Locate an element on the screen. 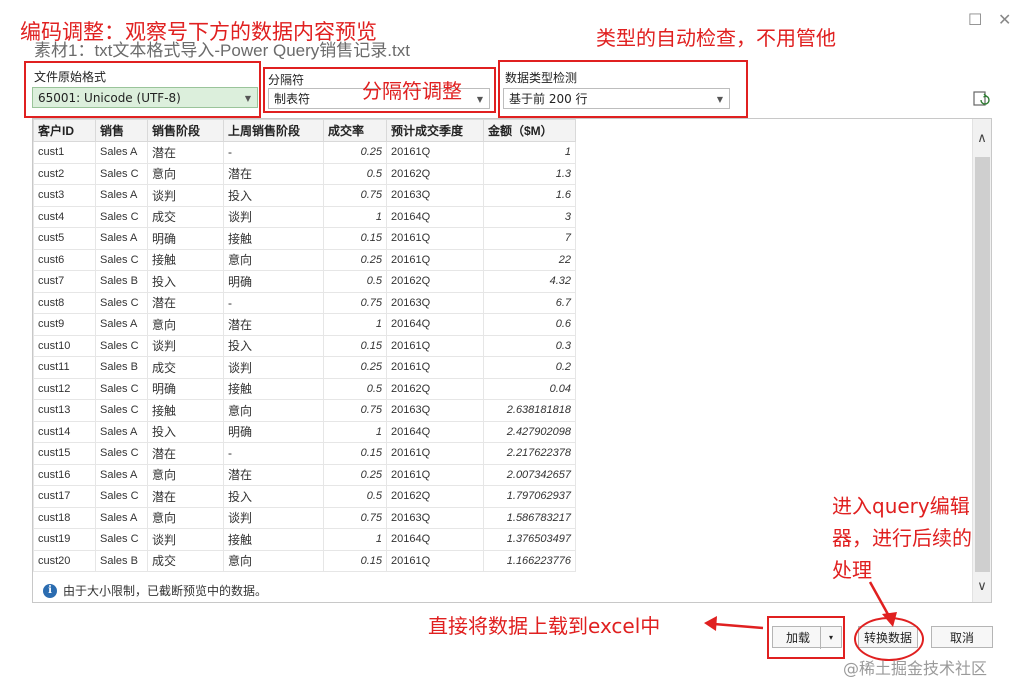 The image size is (1022, 682). arrow-to-transform-button is located at coordinates (880, 600).